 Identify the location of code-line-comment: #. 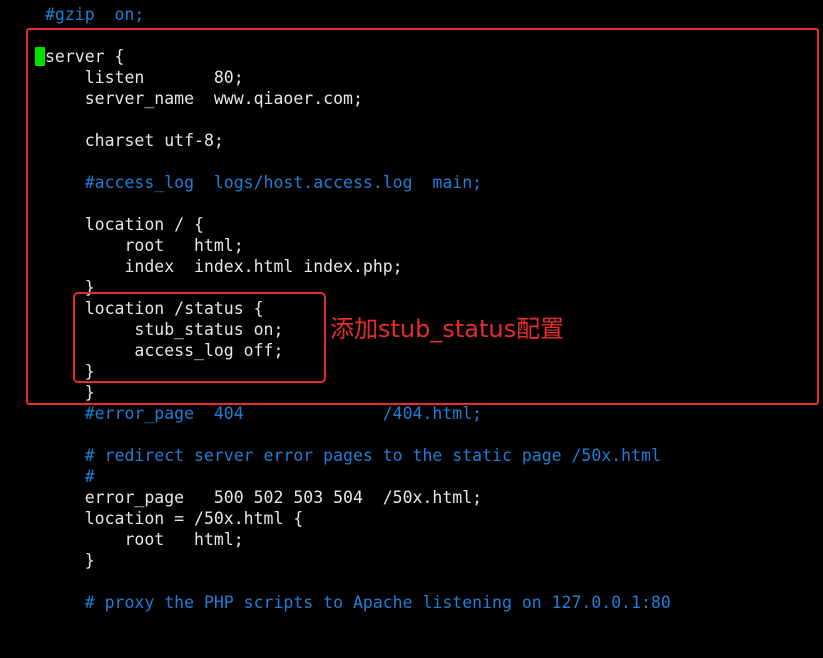
(70, 476).